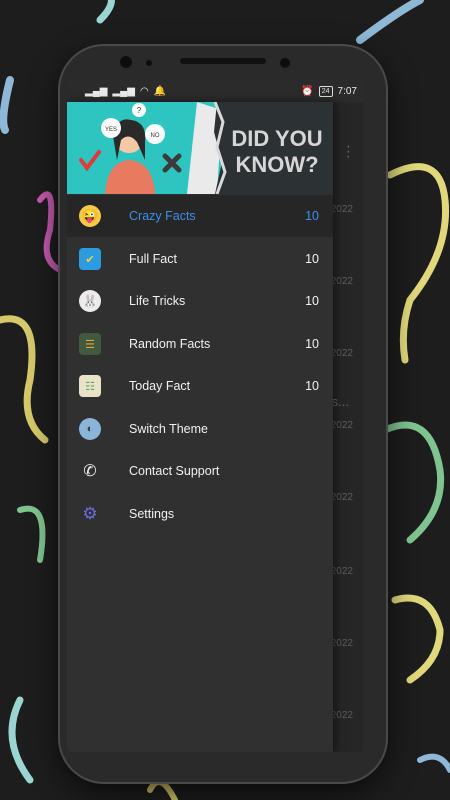 This screenshot has width=450, height=800. Describe the element at coordinates (348, 152) in the screenshot. I see `overflow-menu-icon: · · ·` at that location.